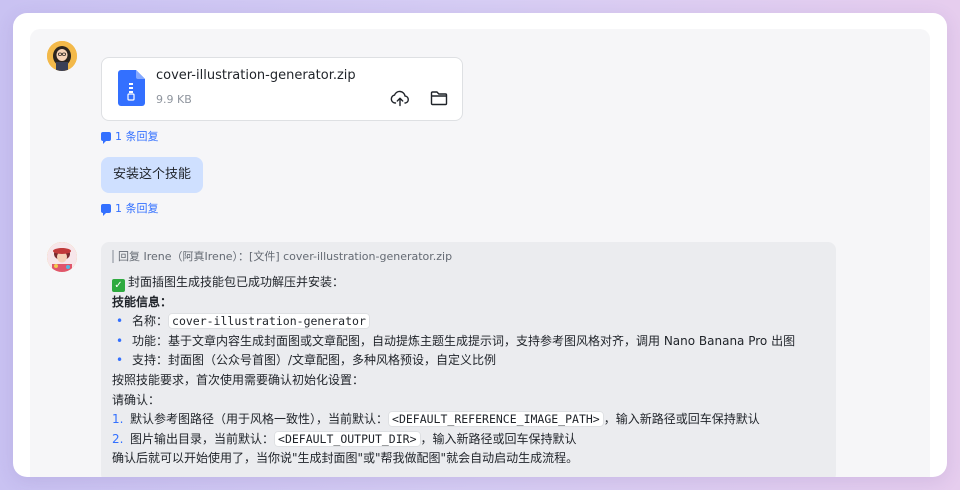 The width and height of the screenshot is (960, 490). I want to click on file-size: 9.9 KB, so click(174, 99).